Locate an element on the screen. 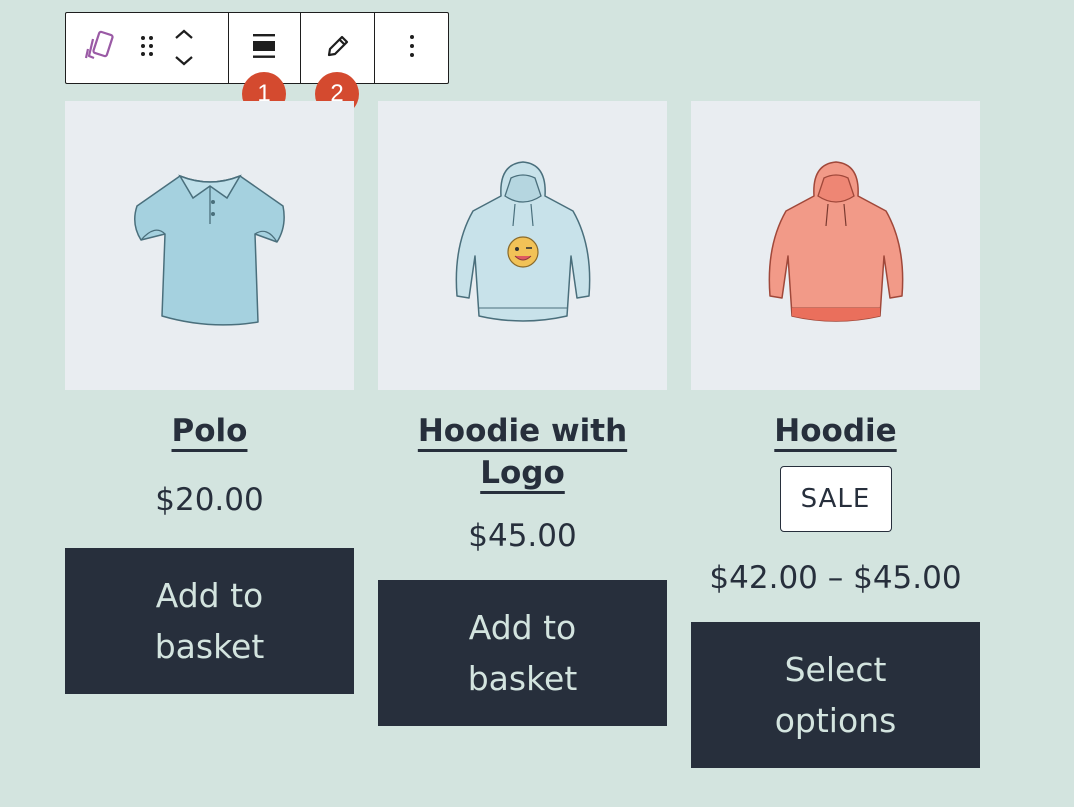 This screenshot has height=807, width=1074. product-title: Hoodie with Logo is located at coordinates (523, 452).